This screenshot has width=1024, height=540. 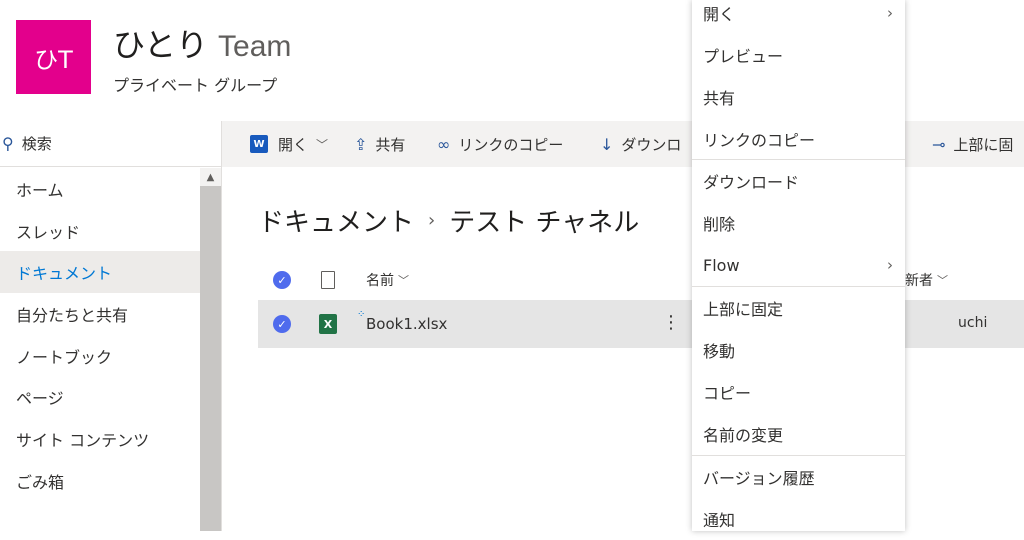 What do you see at coordinates (743, 435) in the screenshot?
I see `menu-item-label: 名前の変更` at bounding box center [743, 435].